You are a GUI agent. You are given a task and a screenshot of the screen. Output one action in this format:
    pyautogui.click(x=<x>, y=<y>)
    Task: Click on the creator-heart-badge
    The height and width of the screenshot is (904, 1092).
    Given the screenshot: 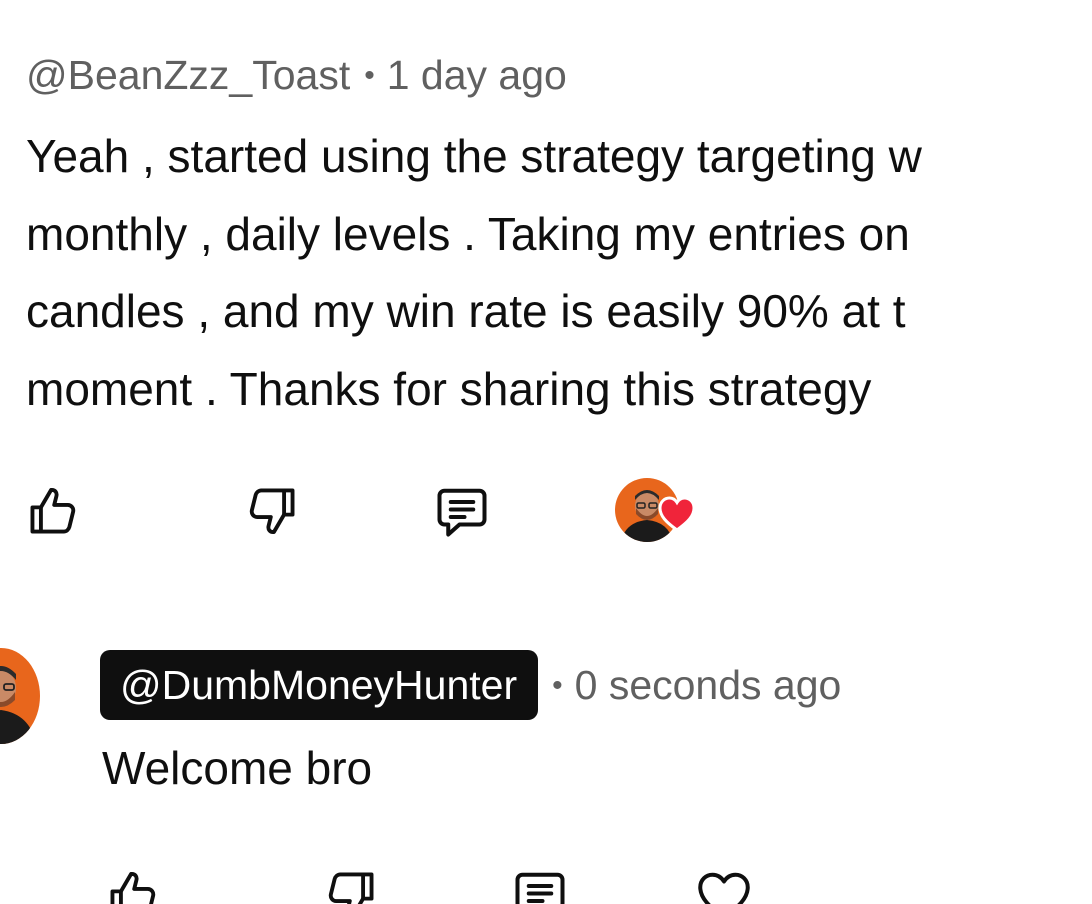 What is the action you would take?
    pyautogui.click(x=656, y=519)
    